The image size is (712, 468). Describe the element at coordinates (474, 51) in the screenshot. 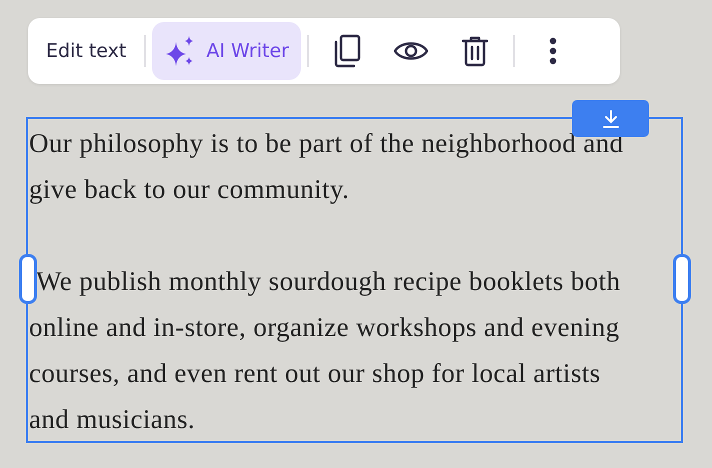

I see `trash-icon` at that location.